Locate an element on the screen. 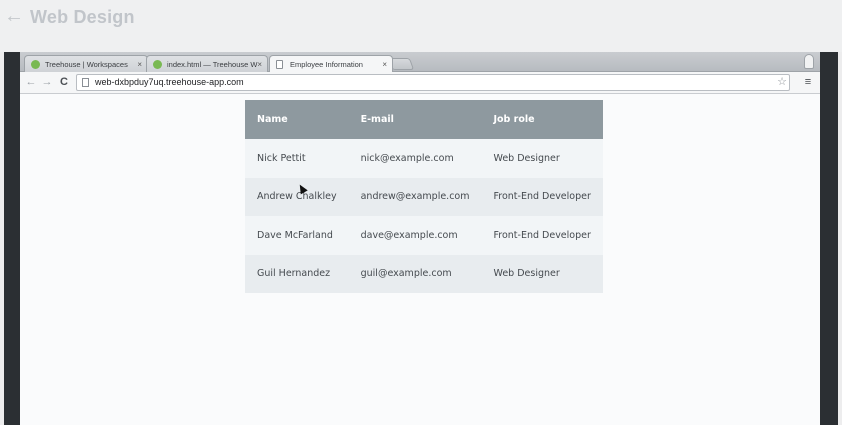 This screenshot has height=425, width=842. address-bar: web-dxbpduy7uq.treehouse-app.com ☆ is located at coordinates (433, 82).